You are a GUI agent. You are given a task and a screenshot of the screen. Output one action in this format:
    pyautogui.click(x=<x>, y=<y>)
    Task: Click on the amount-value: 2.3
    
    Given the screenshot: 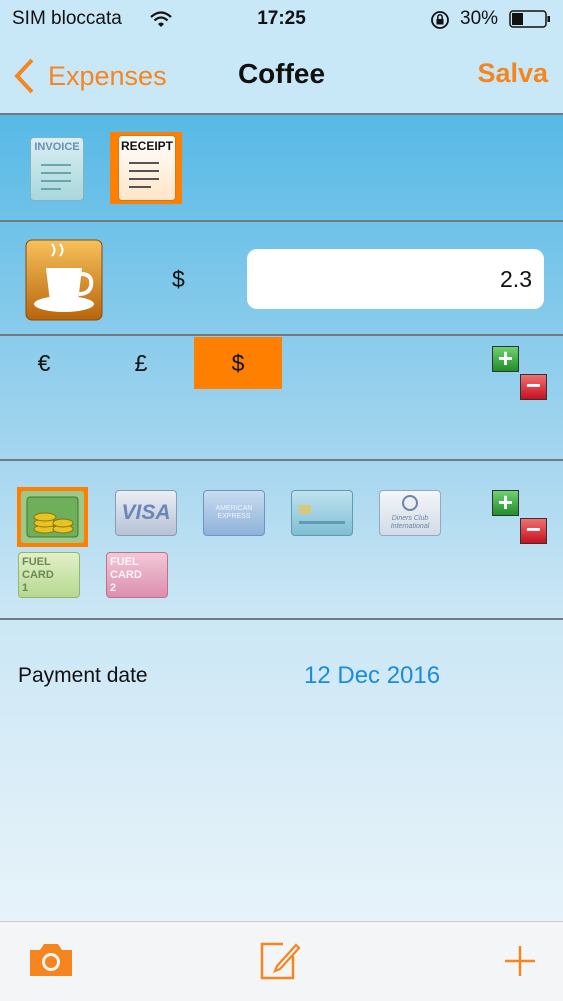 What is the action you would take?
    pyautogui.click(x=516, y=279)
    